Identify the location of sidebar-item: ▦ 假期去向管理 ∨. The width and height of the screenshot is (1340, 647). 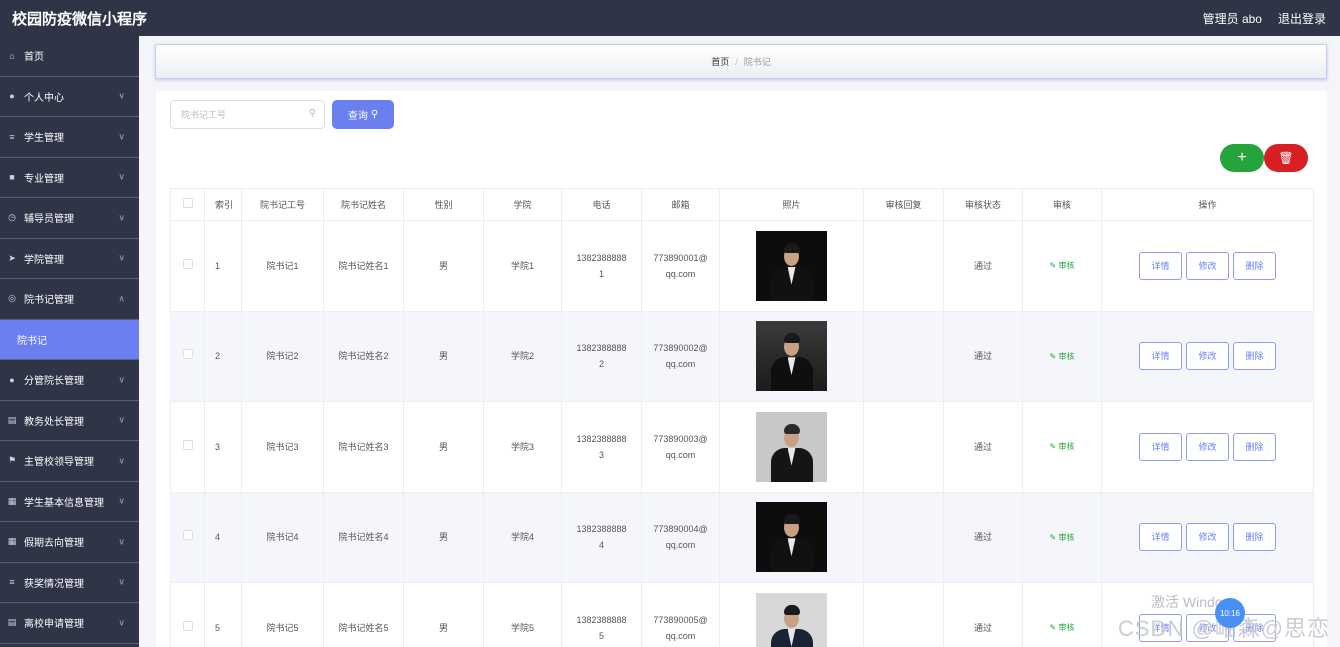
(69, 542).